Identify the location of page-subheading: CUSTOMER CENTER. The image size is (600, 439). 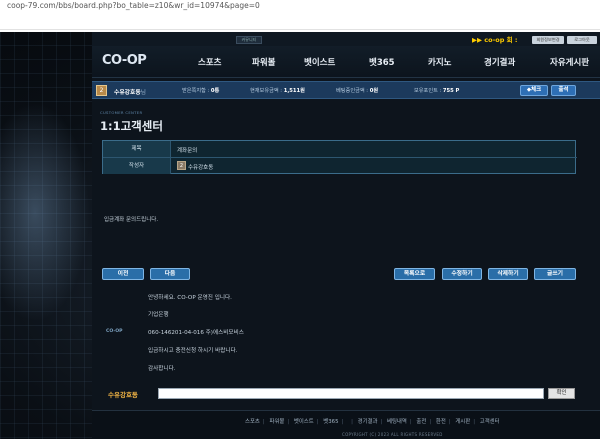
(121, 112).